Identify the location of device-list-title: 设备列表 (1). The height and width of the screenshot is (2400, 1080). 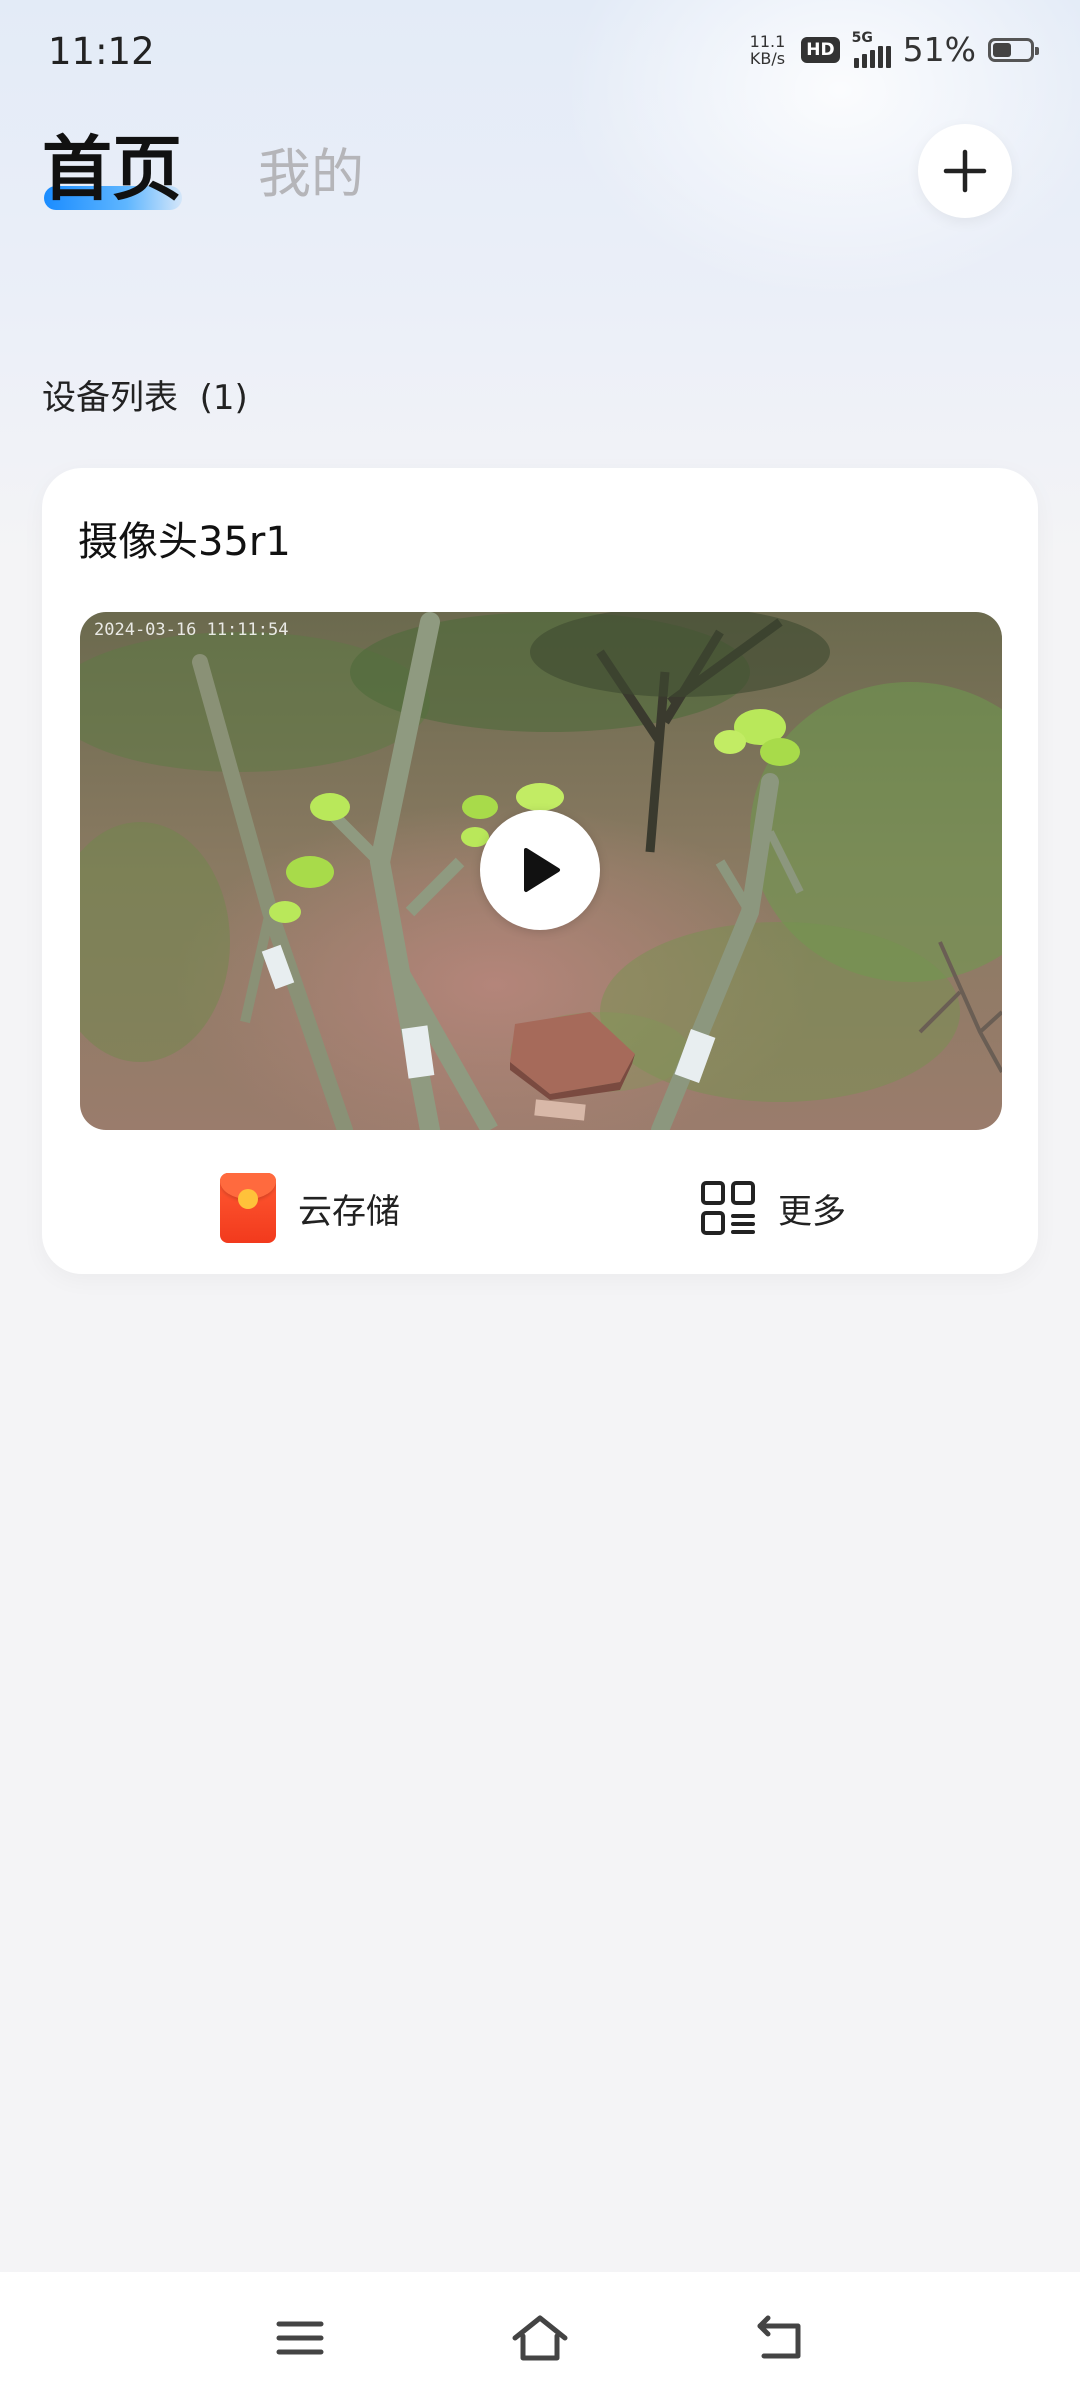
(145, 398).